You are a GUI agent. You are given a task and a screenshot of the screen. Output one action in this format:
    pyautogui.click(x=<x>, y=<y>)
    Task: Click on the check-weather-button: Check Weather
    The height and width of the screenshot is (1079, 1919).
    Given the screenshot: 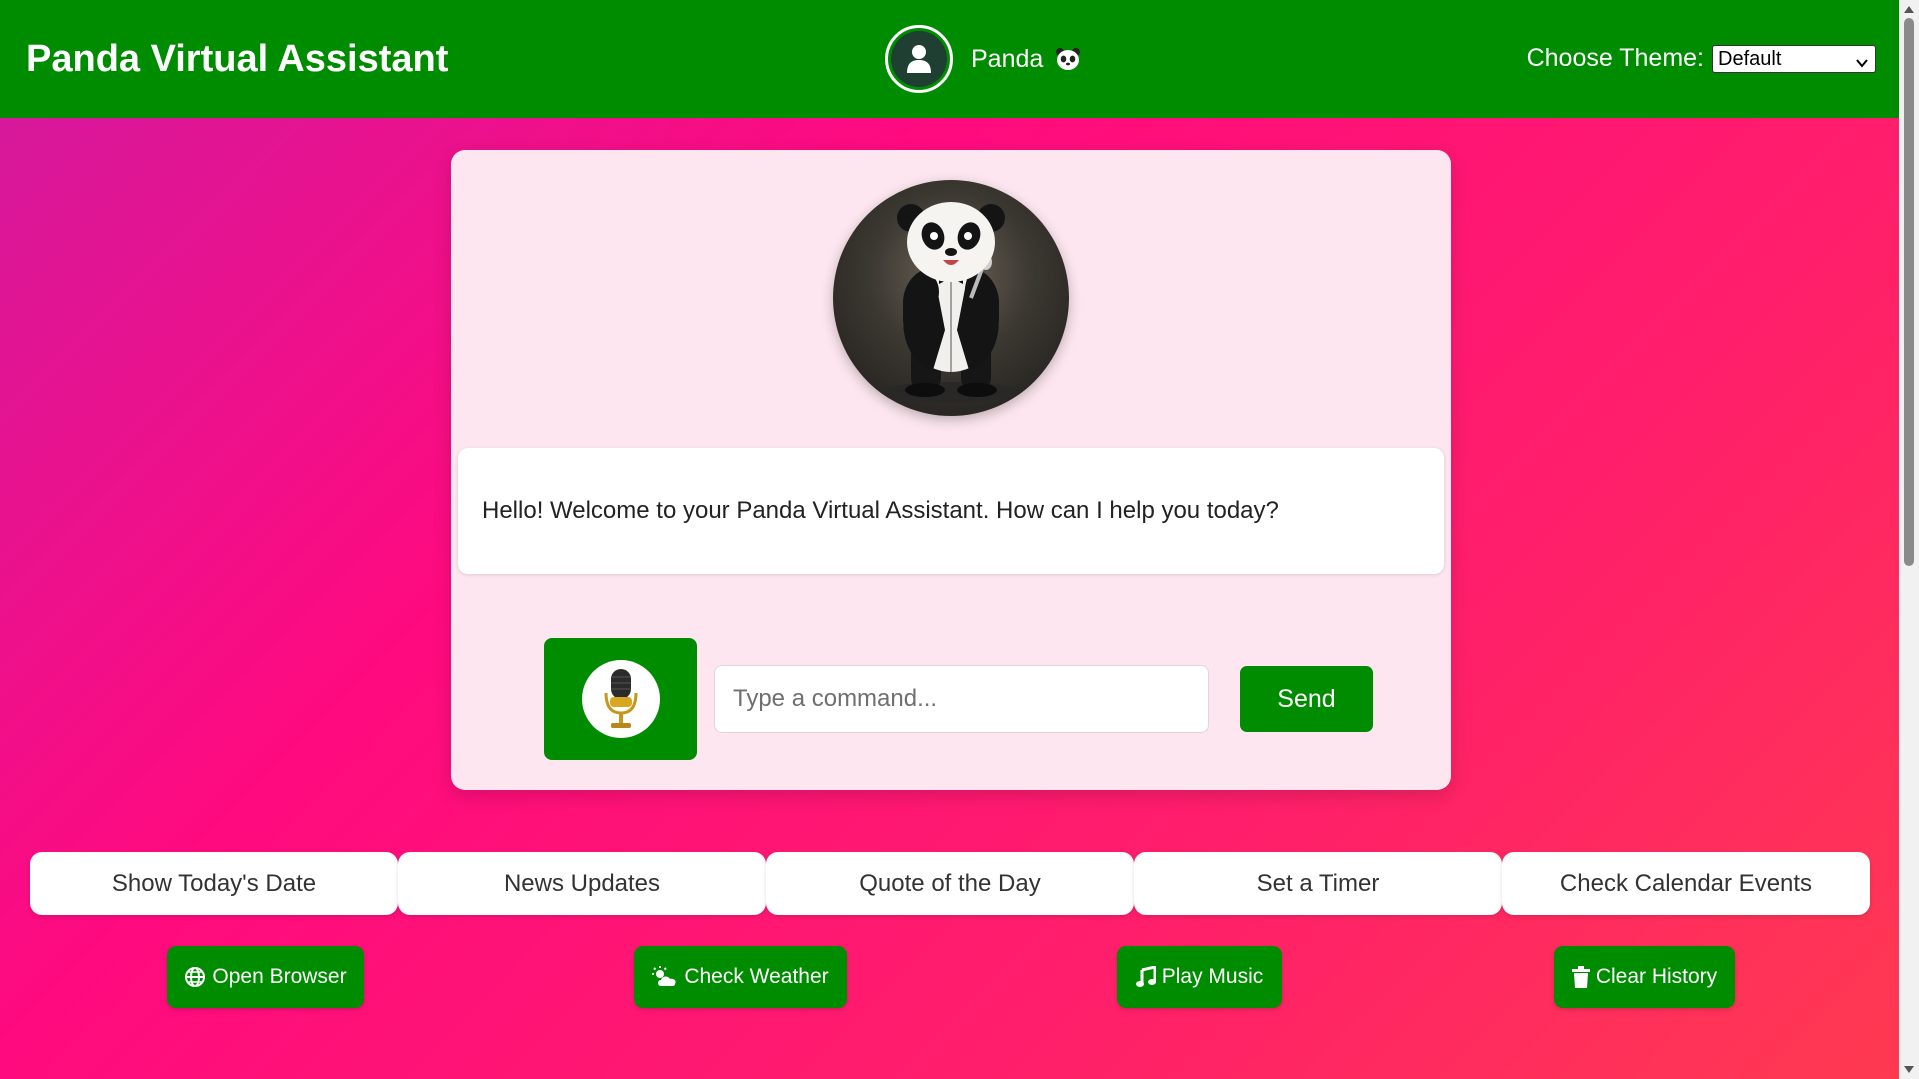 What is the action you would take?
    pyautogui.click(x=740, y=977)
    